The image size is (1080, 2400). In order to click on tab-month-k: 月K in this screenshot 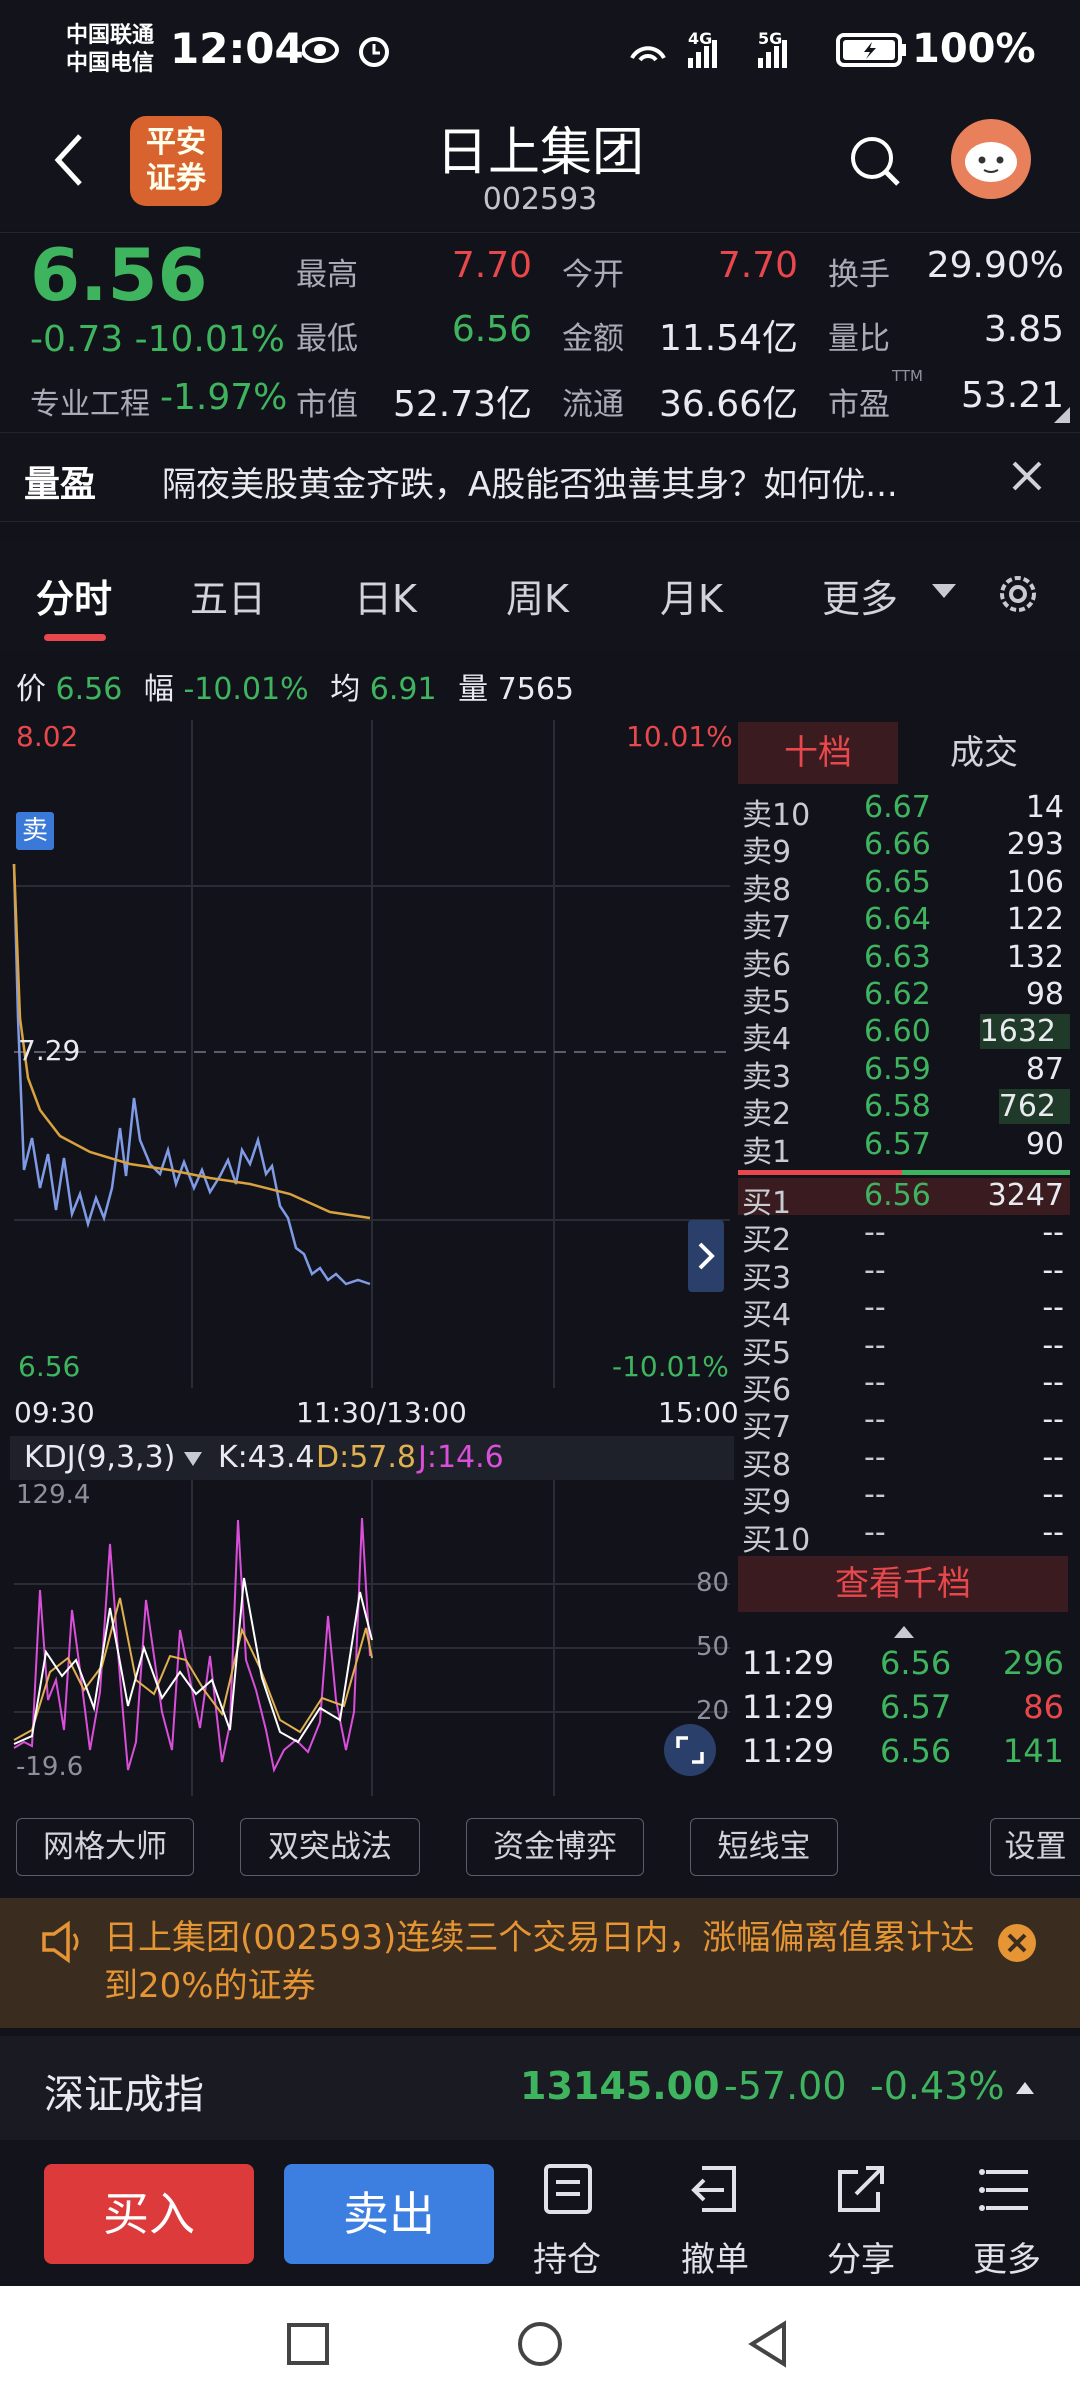, I will do `click(691, 595)`.